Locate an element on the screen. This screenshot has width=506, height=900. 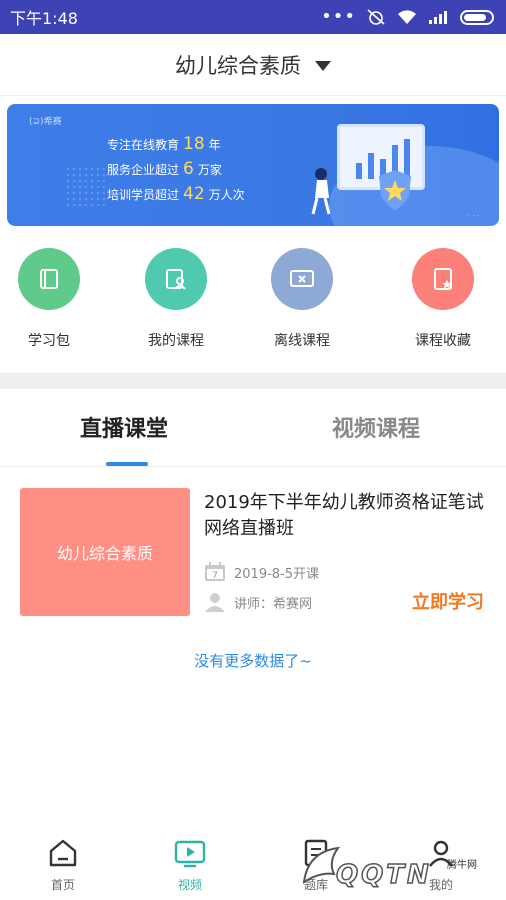
banner-text: 专注在线教育 18 年 服务企业超过 6 万家 培训学员超过 42 万人次 is located at coordinates (176, 169).